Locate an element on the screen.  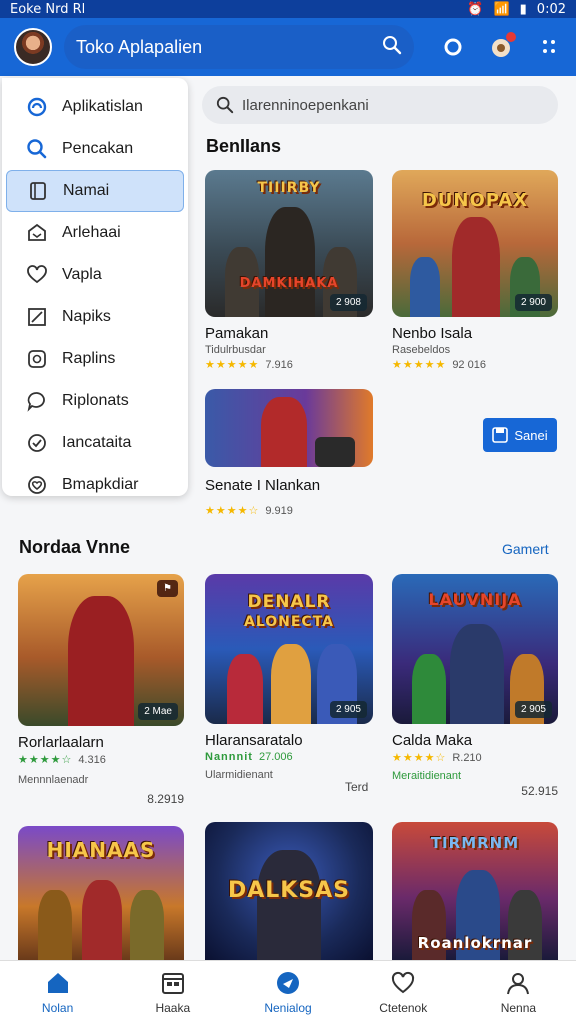
drawer-item-updates: Raplins is located at coordinates (95, 359).